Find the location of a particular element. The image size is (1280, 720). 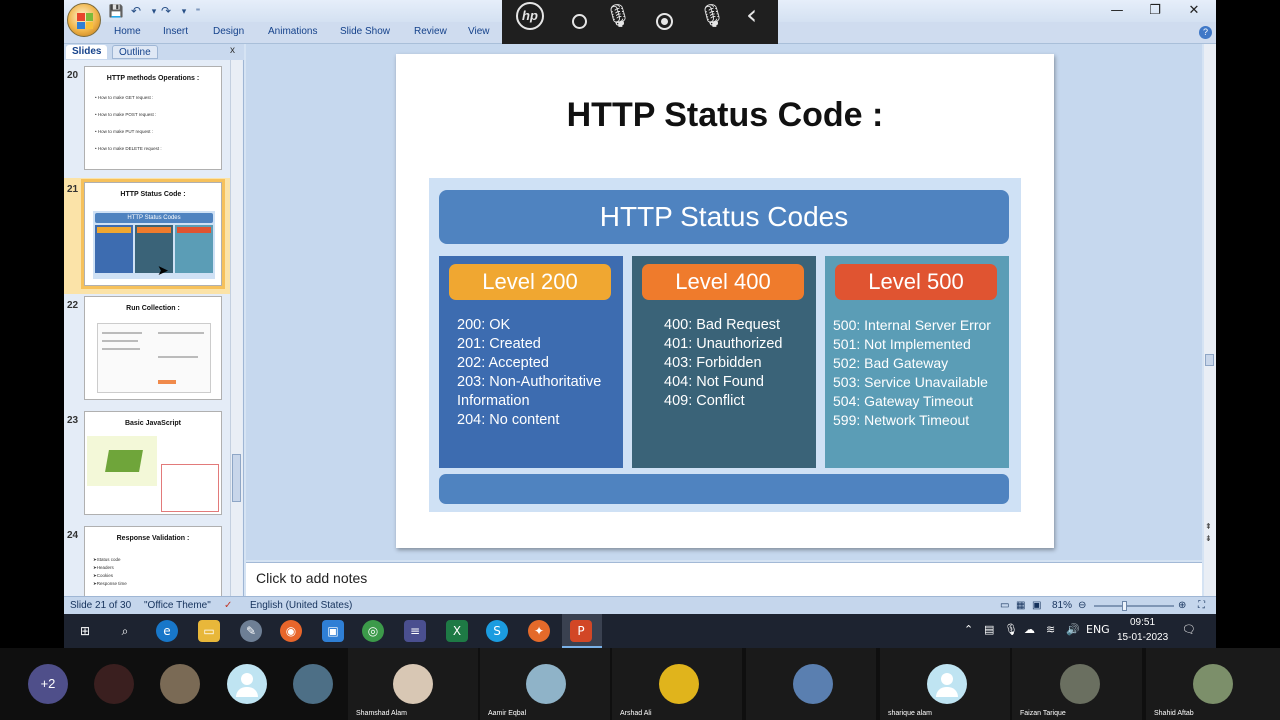

paint-icon: ✎ is located at coordinates (251, 631).